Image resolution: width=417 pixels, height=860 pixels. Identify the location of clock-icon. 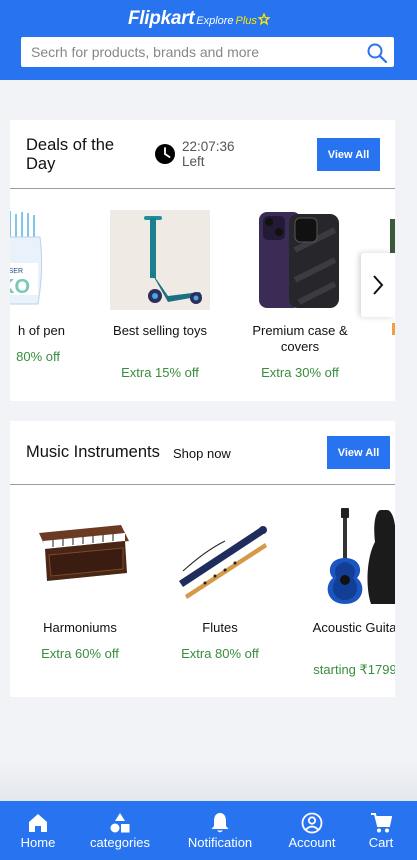
(165, 154).